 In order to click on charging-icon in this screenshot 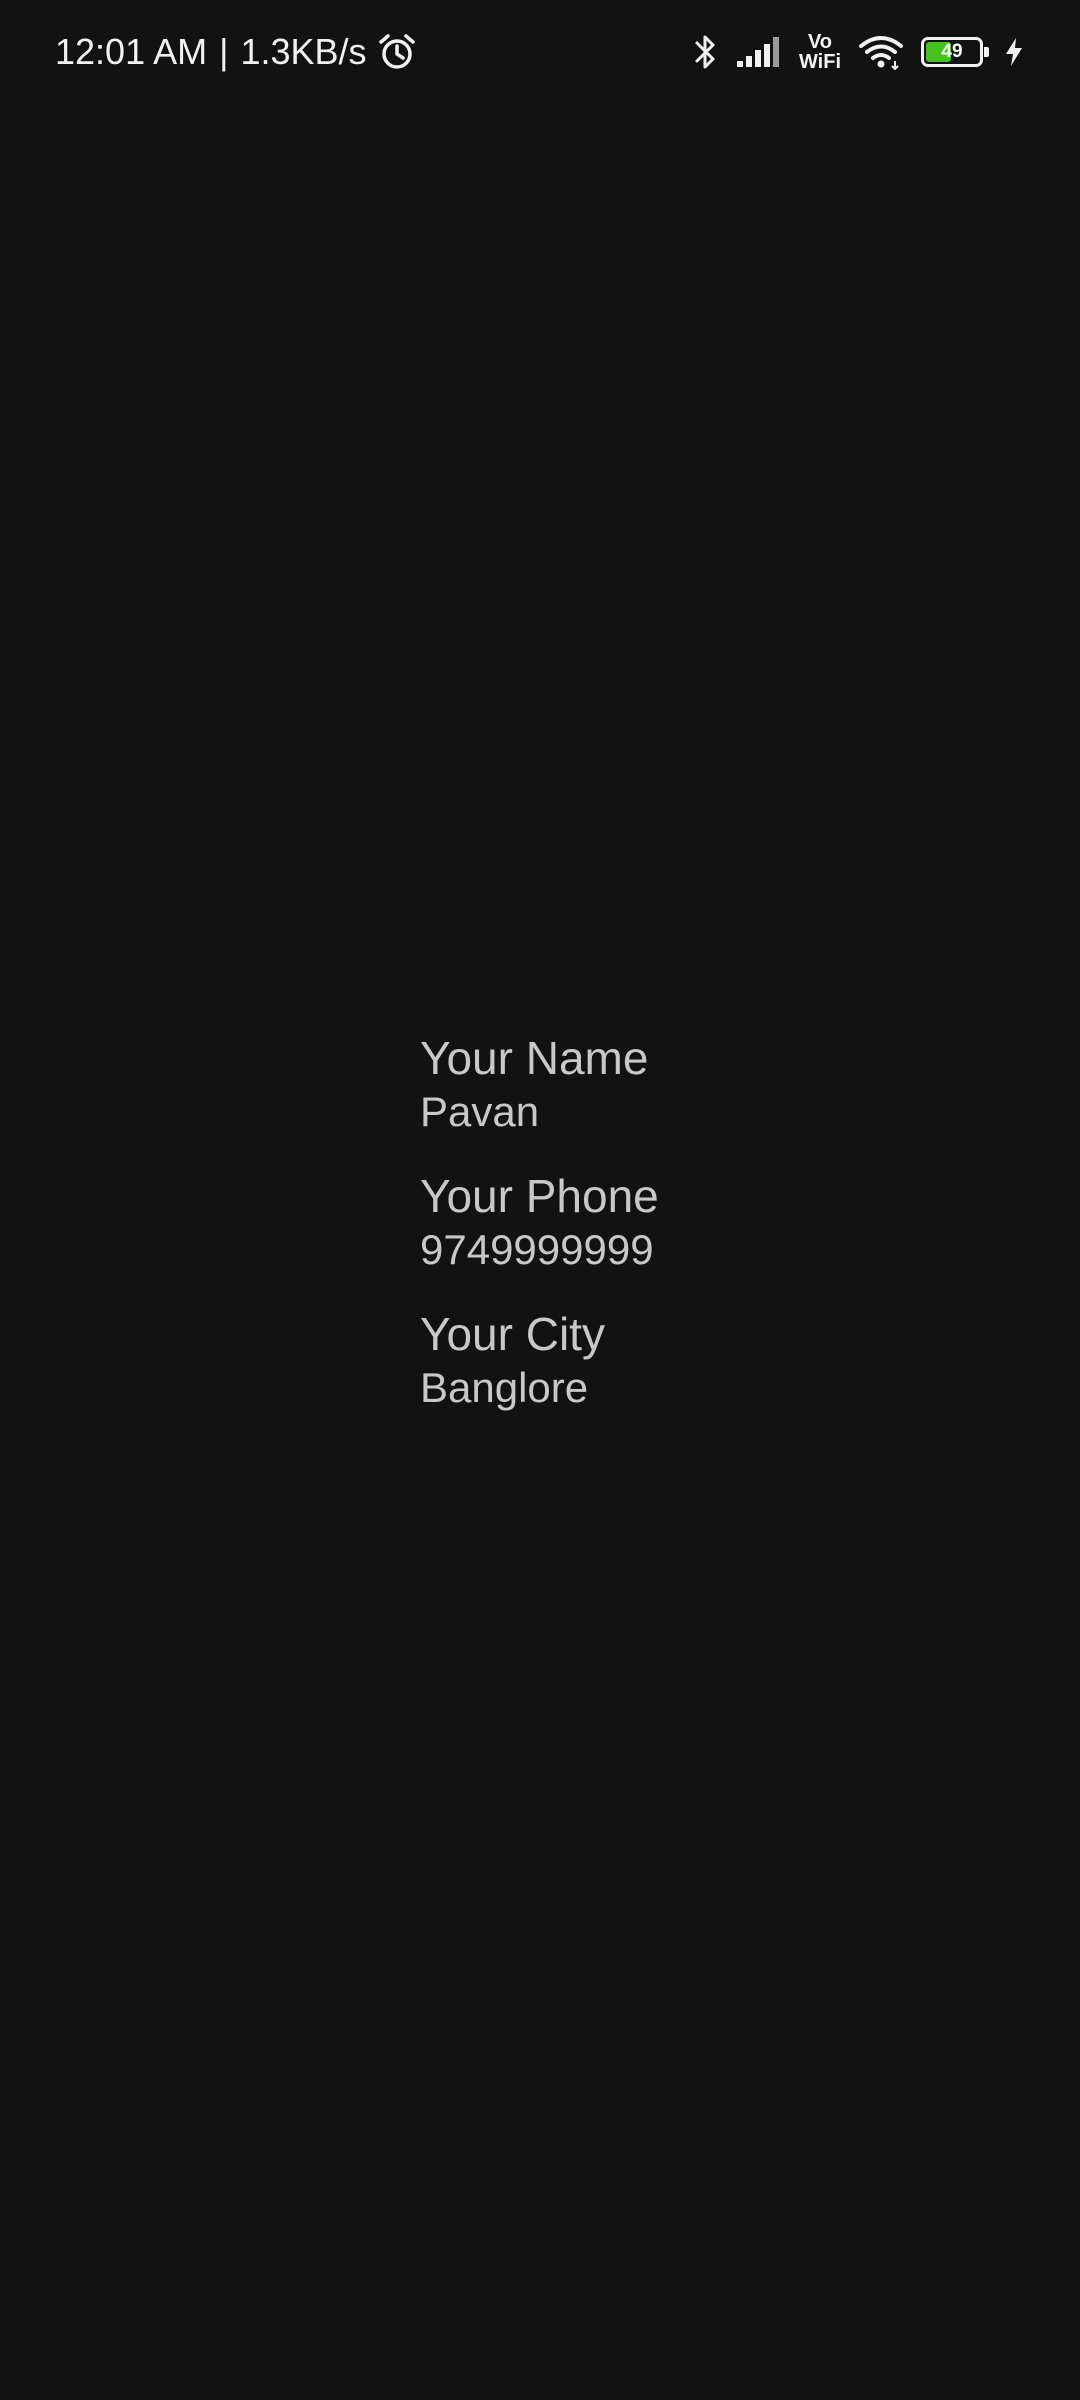, I will do `click(1014, 52)`.